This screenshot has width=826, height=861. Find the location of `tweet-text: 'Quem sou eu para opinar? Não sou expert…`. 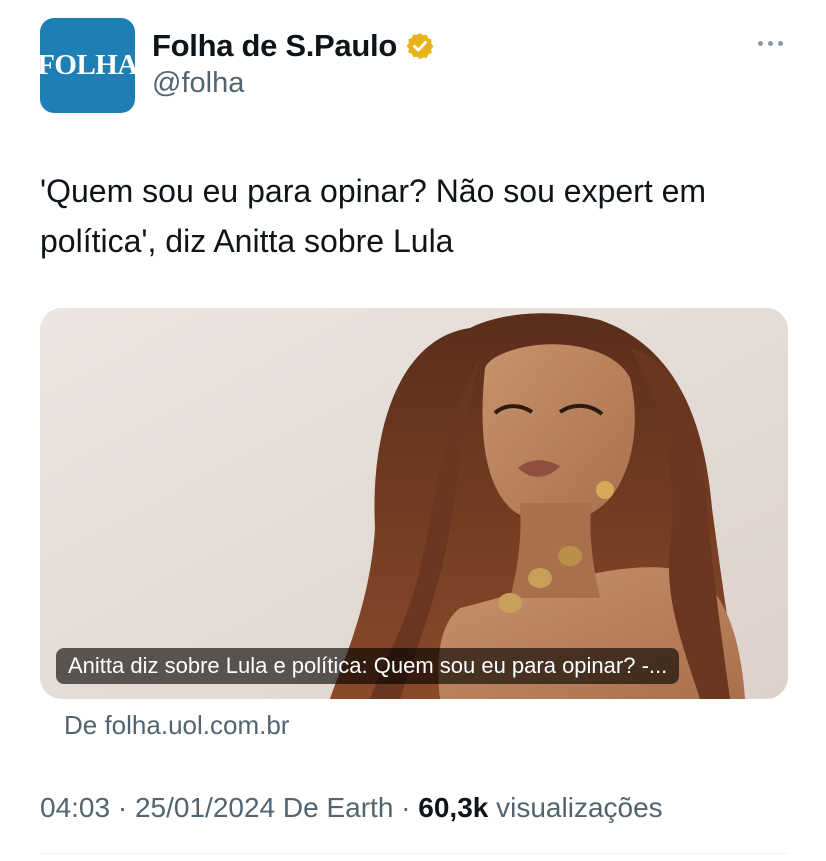

tweet-text: 'Quem sou eu para opinar? Não sou expert… is located at coordinates (373, 216).